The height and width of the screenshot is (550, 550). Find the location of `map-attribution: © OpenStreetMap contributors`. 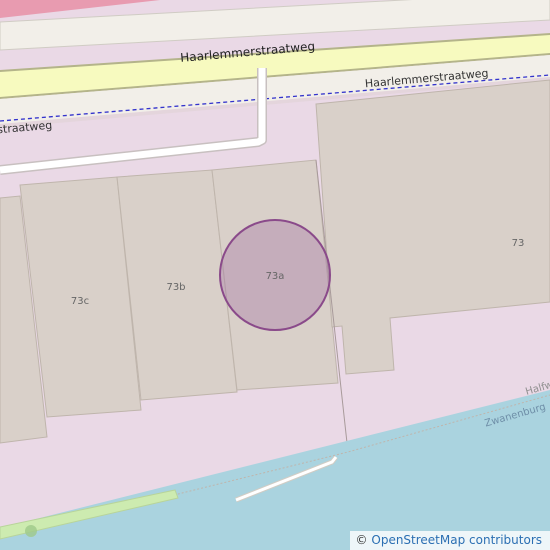

map-attribution: © OpenStreetMap contributors is located at coordinates (449, 540).